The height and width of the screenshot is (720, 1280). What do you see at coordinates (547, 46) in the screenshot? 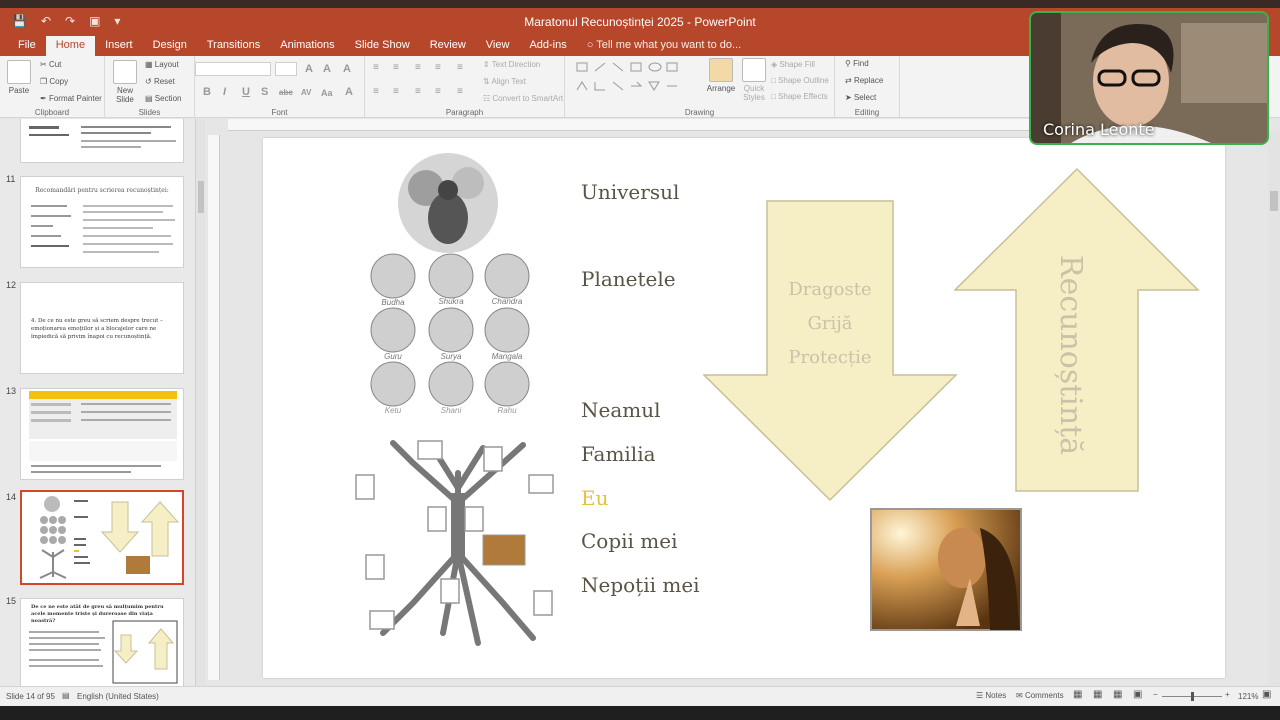
I see `tab-add-ins: Add-ins` at bounding box center [547, 46].